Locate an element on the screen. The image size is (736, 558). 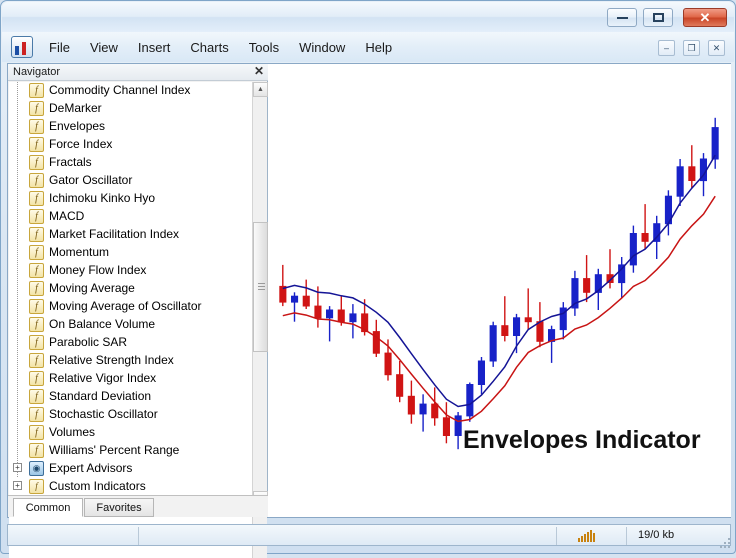
tree-item-label: Force Index is located at coordinates (81, 144).